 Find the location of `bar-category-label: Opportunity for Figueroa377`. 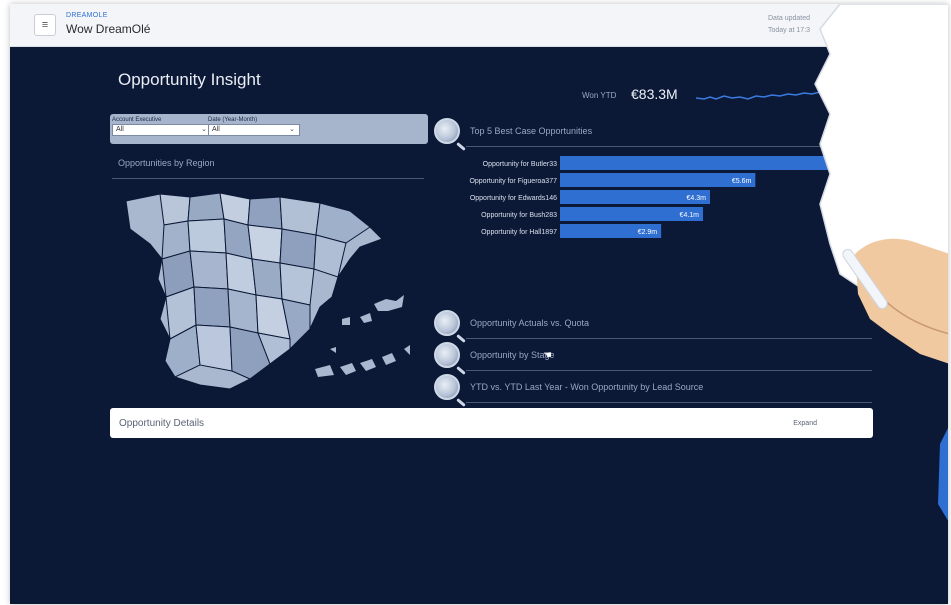

bar-category-label: Opportunity for Figueroa377 is located at coordinates (513, 181).